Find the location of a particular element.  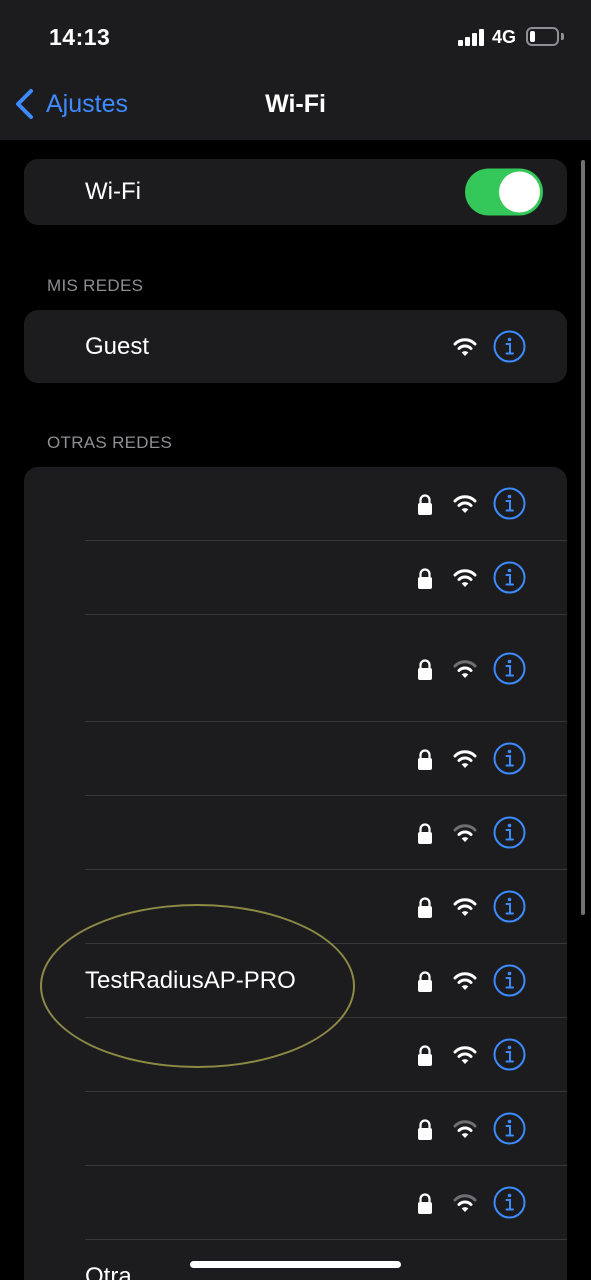

network-type: 4G is located at coordinates (504, 37).